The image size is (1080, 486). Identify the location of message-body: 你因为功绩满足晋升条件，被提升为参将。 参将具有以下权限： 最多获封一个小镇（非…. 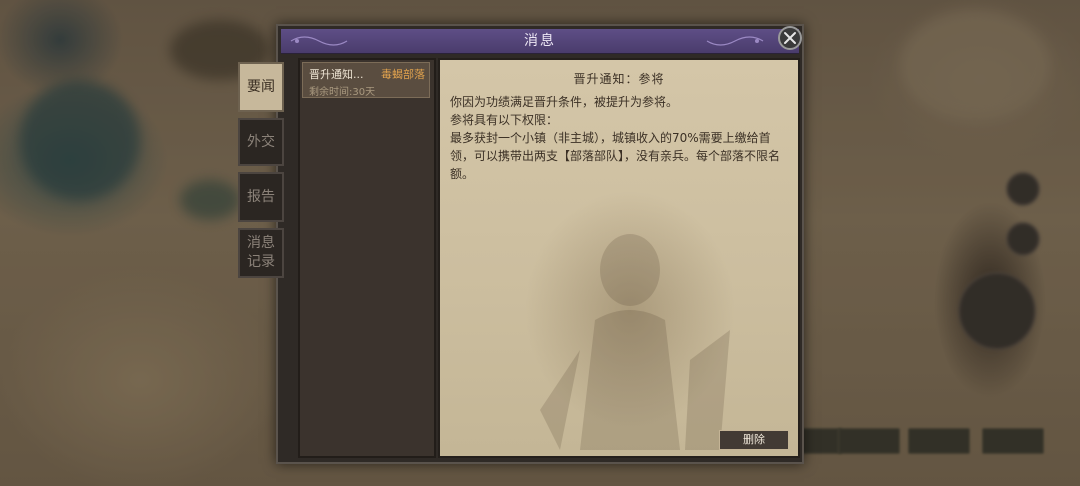
(615, 138).